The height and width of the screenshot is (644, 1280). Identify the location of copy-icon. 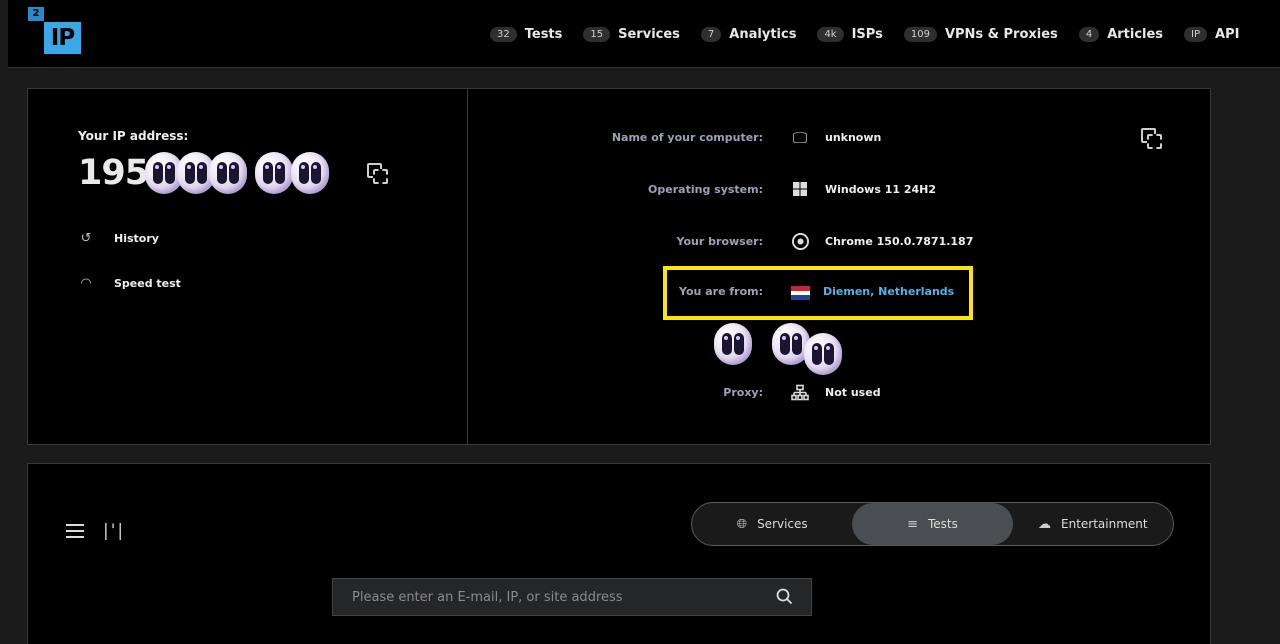
(378, 174).